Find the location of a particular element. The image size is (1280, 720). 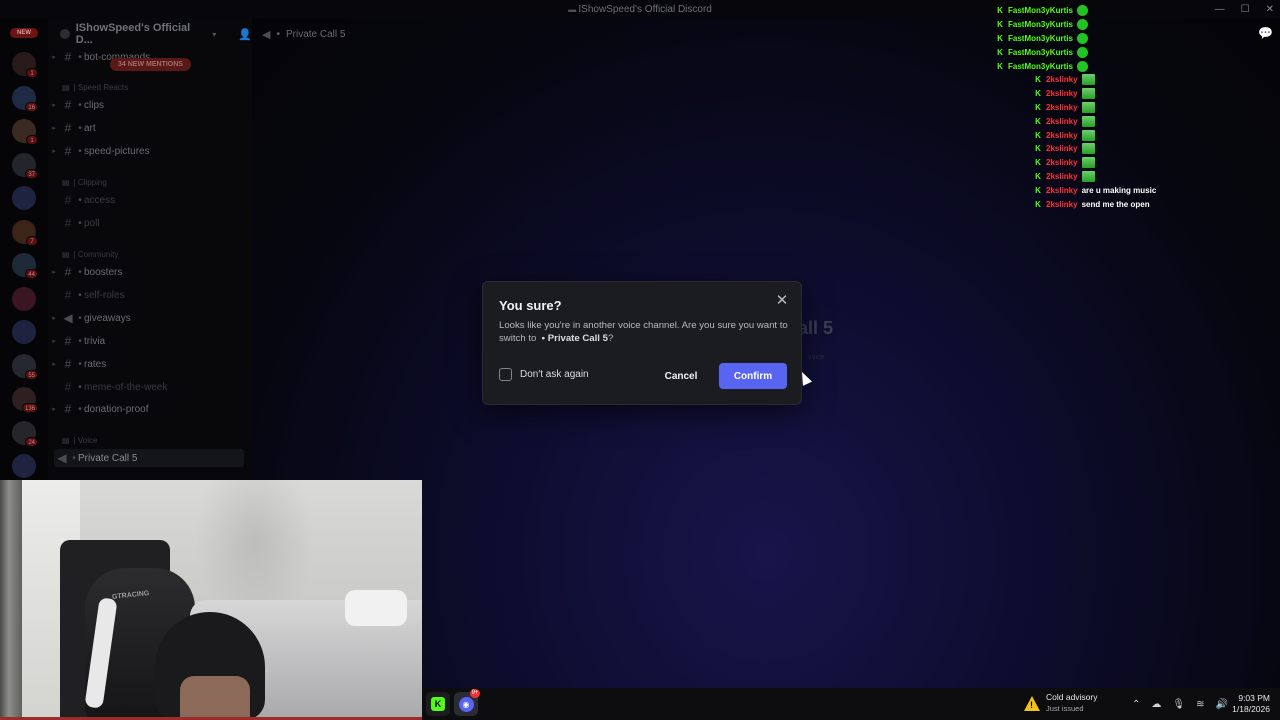

voice-channel-title: all 5 is located at coordinates (816, 328).